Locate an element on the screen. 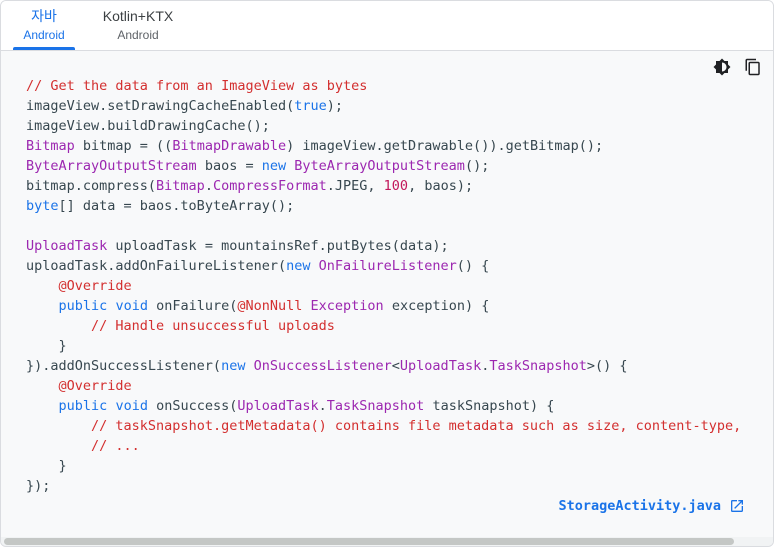  theme-toggle-button is located at coordinates (722, 67).